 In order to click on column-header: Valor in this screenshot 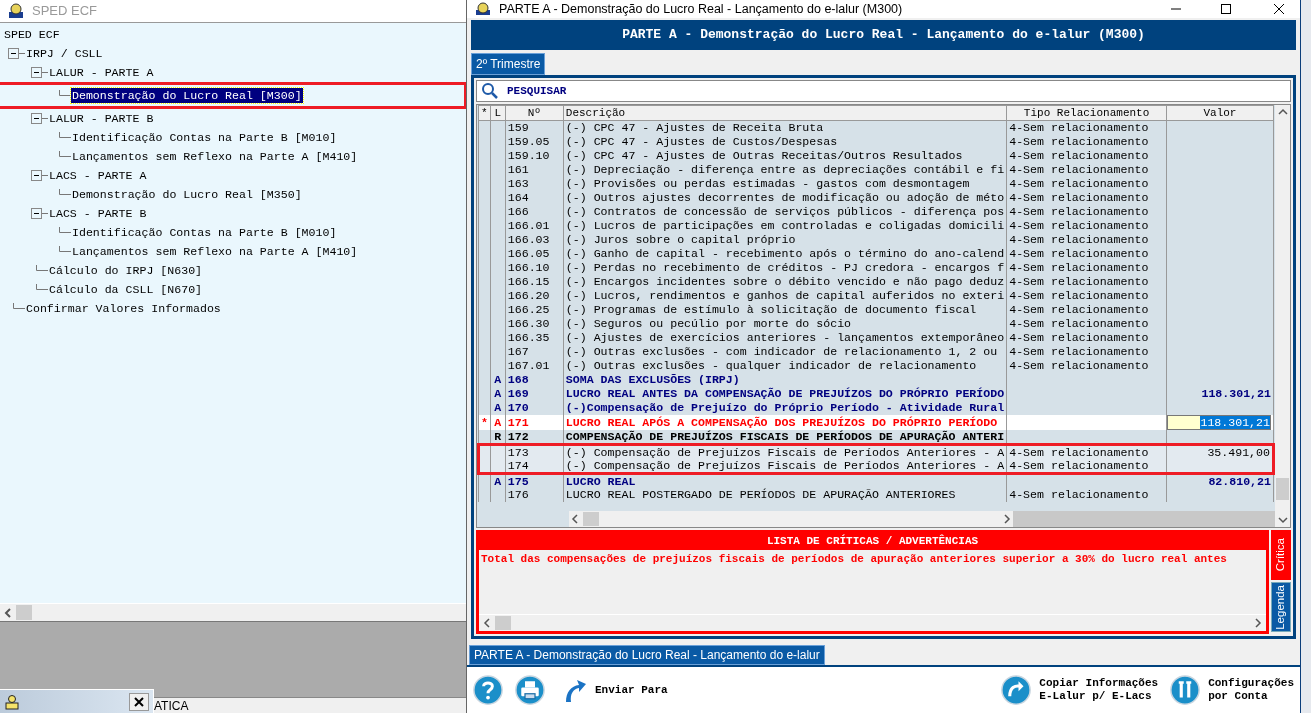, I will do `click(1220, 113)`.